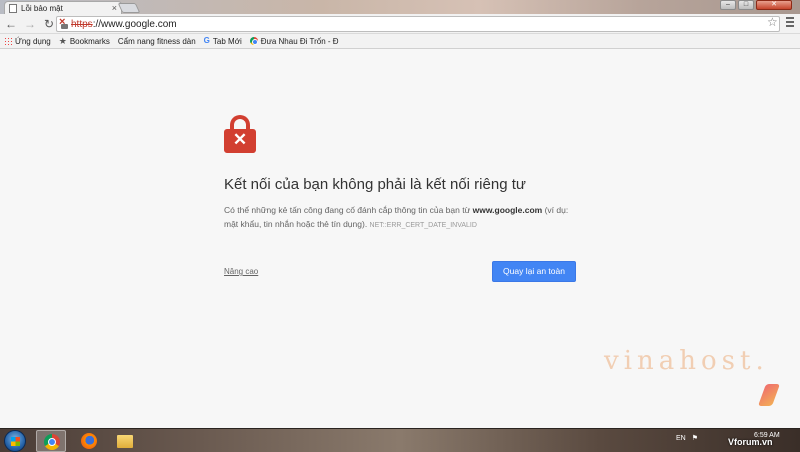 The width and height of the screenshot is (800, 452). Describe the element at coordinates (253, 41) in the screenshot. I see `chrome-icon` at that location.